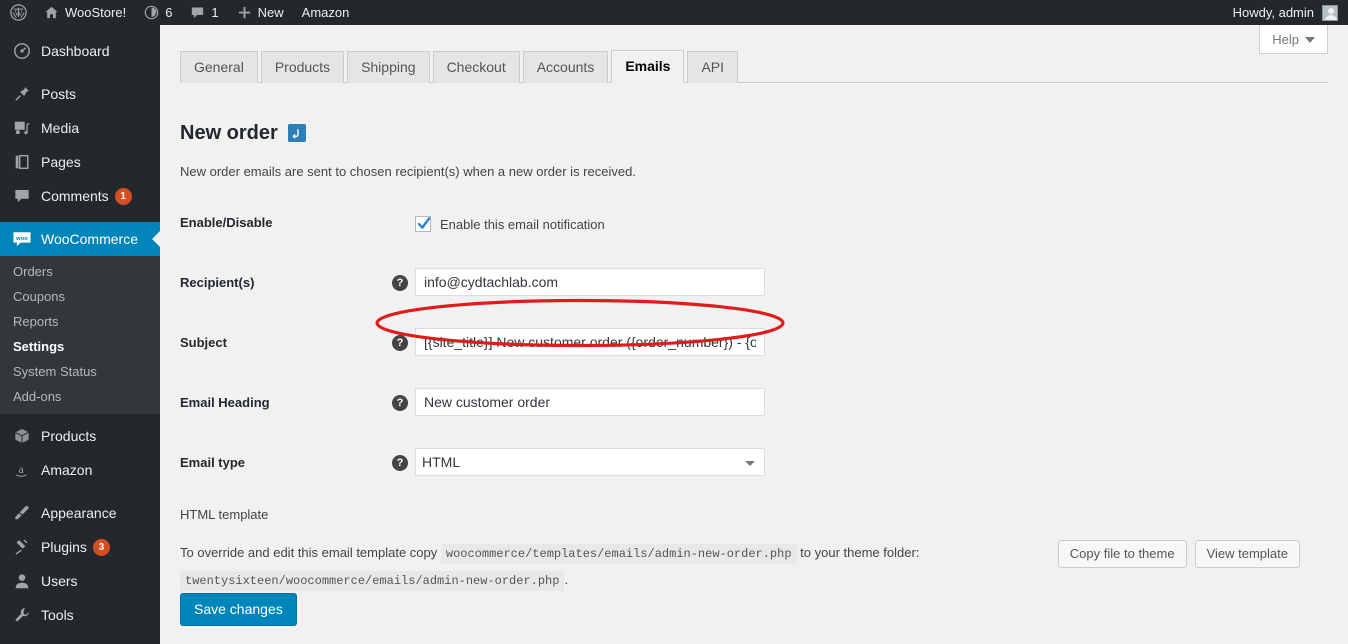  I want to click on plus-icon, so click(244, 12).